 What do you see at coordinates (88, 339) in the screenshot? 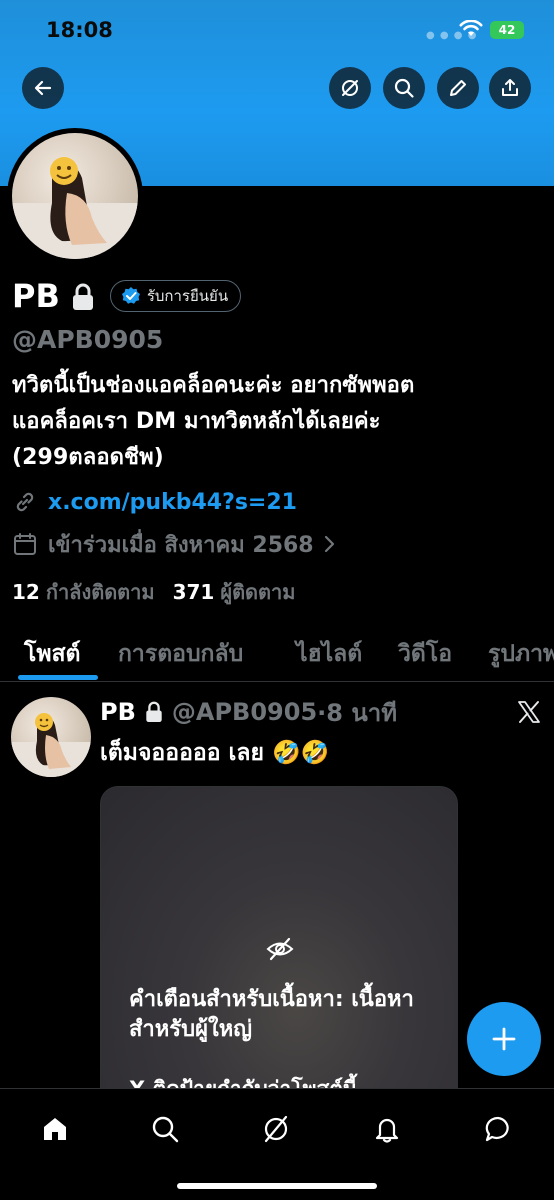
I see `profile-handle: @APB0905` at bounding box center [88, 339].